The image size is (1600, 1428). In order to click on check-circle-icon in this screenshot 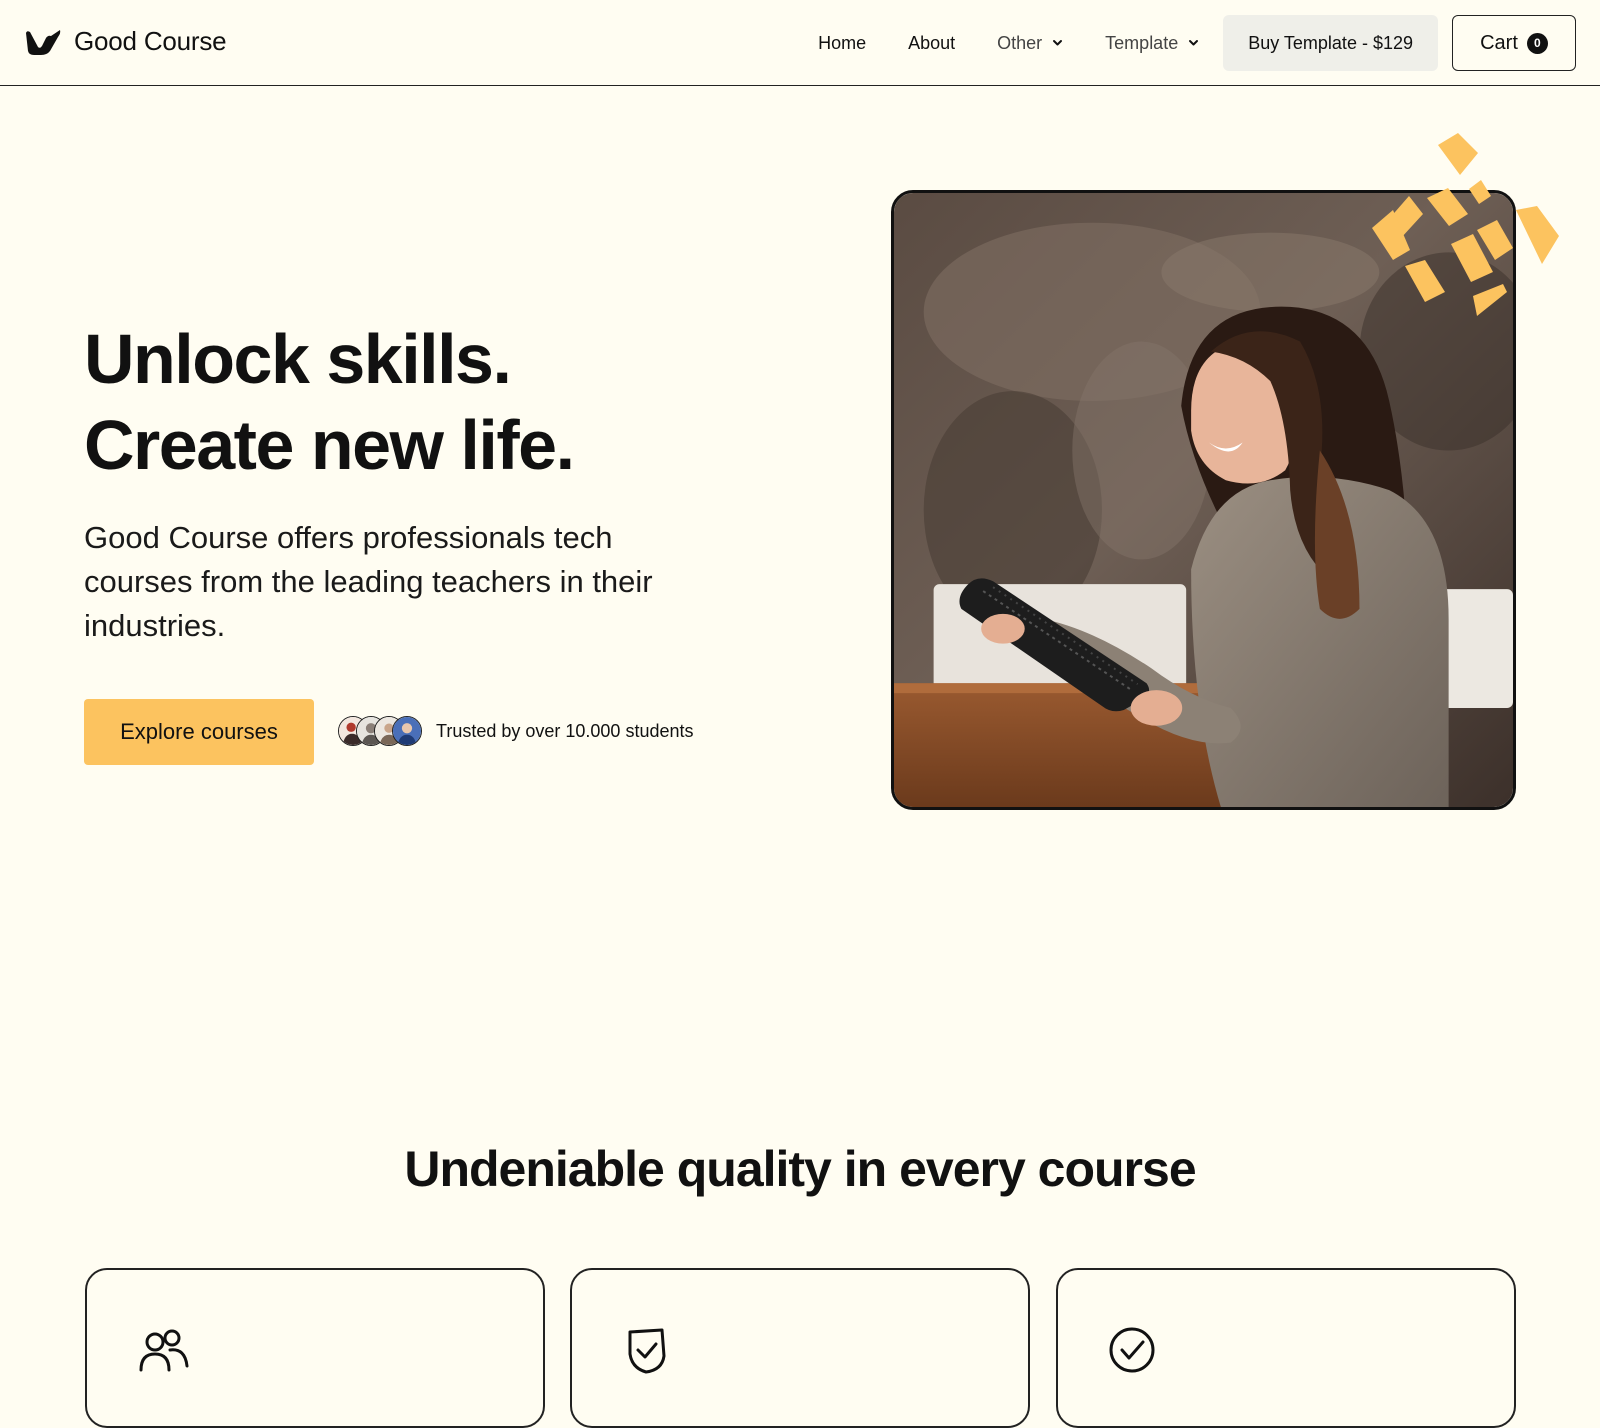, I will do `click(1132, 1350)`.